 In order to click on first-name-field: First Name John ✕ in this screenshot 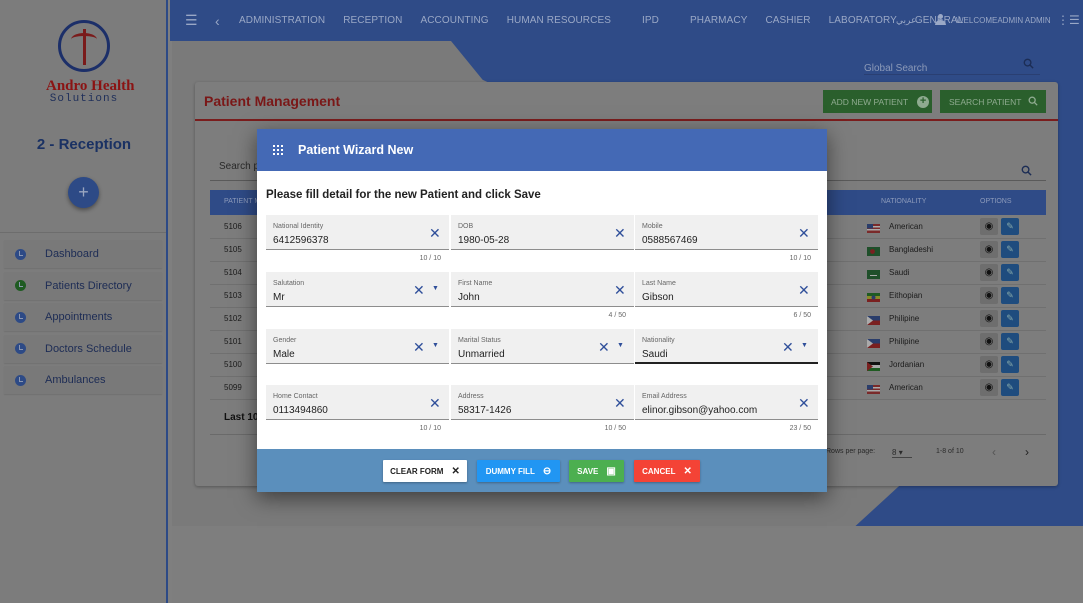, I will do `click(542, 289)`.